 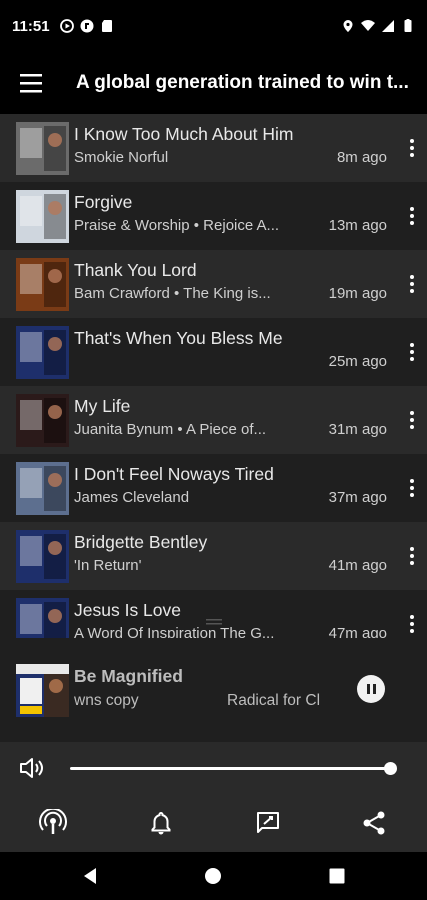 I want to click on track-text: That's When You Bless Me 25m ago, so click(x=236, y=352).